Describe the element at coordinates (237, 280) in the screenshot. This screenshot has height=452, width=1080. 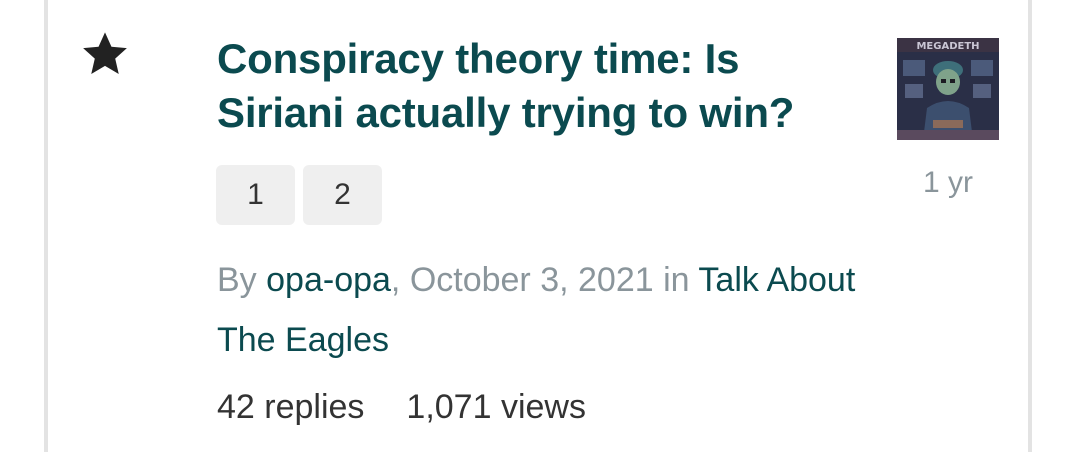
I see `by-prefix: By` at that location.